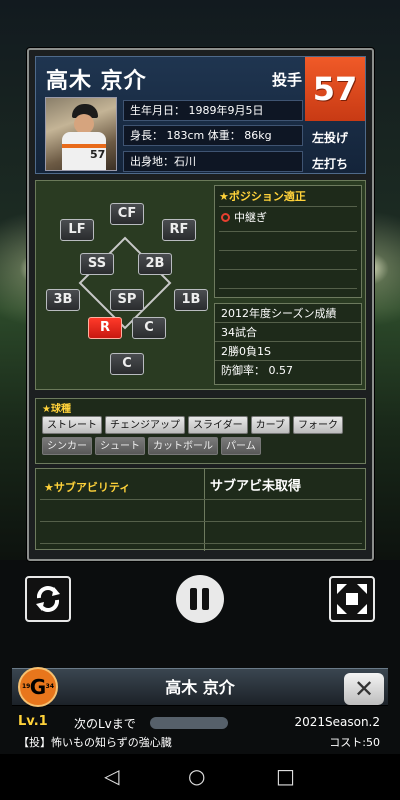 The height and width of the screenshot is (800, 400). I want to click on season-record: 2勝0負1S, so click(288, 351).